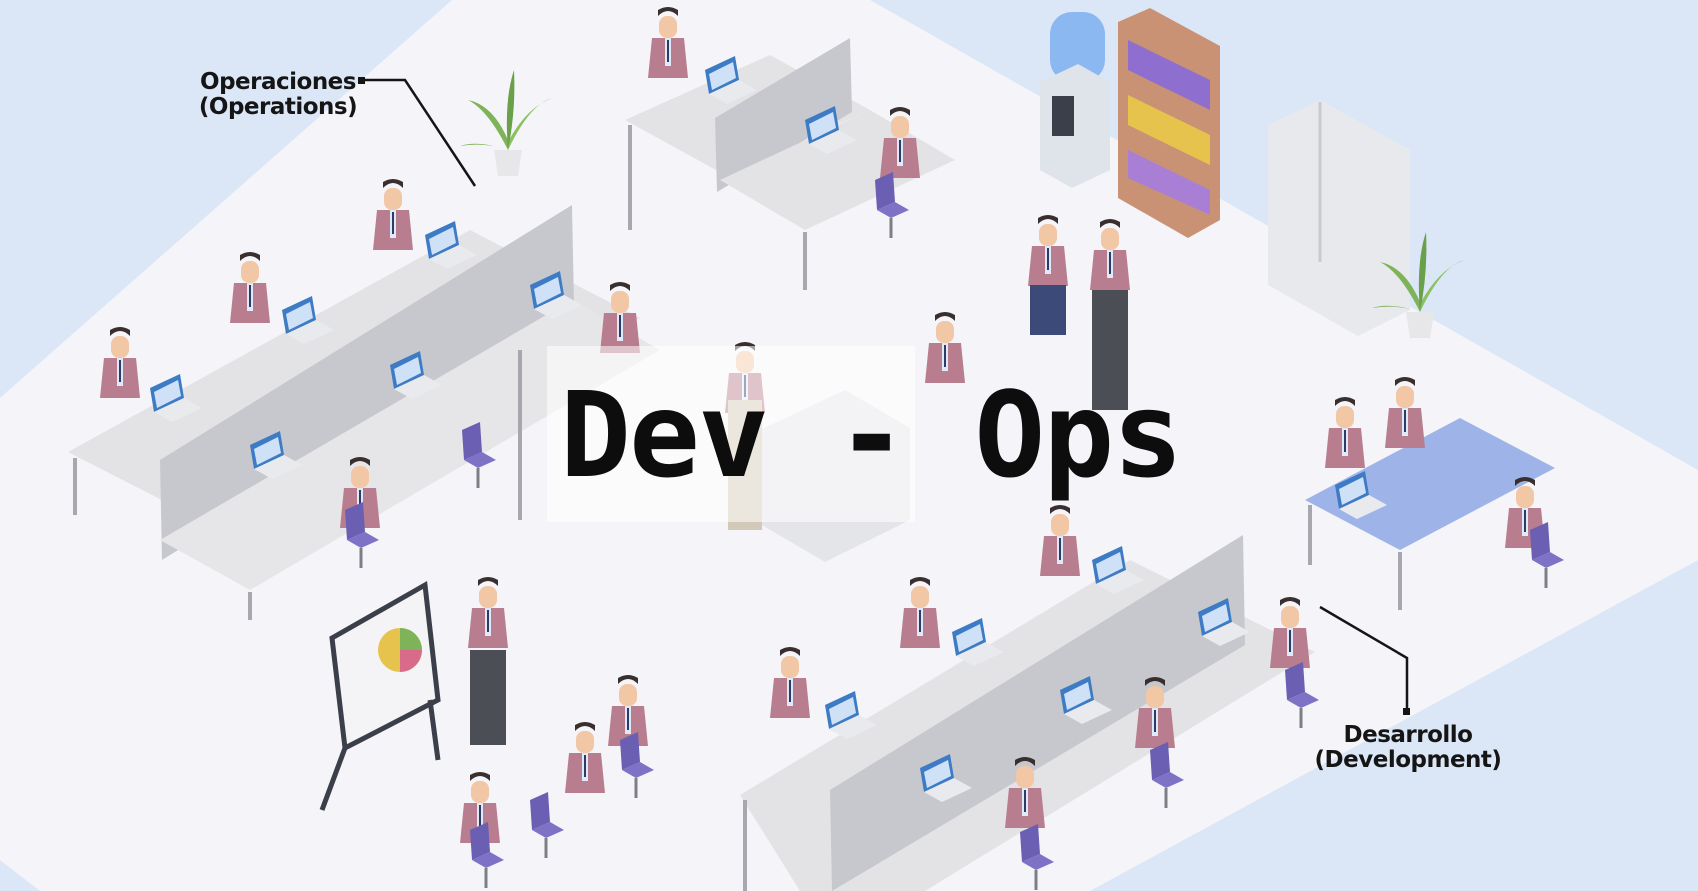 Image resolution: width=1698 pixels, height=891 pixels. What do you see at coordinates (278, 107) in the screenshot?
I see `operations-label-line2: (Operations)` at bounding box center [278, 107].